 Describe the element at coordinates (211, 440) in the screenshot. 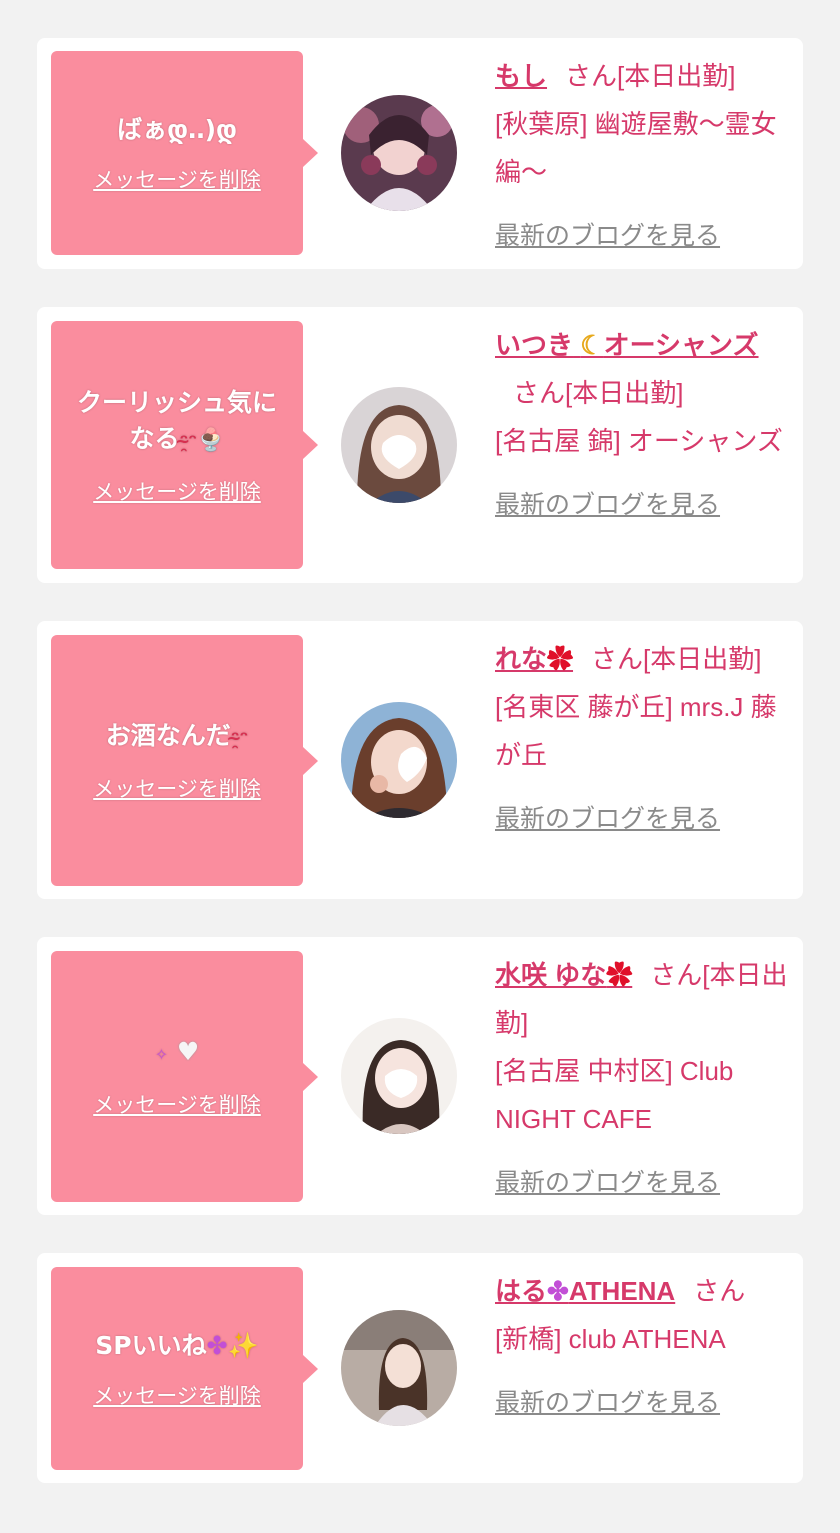

I see `ice-cream-icon: 🍨` at that location.